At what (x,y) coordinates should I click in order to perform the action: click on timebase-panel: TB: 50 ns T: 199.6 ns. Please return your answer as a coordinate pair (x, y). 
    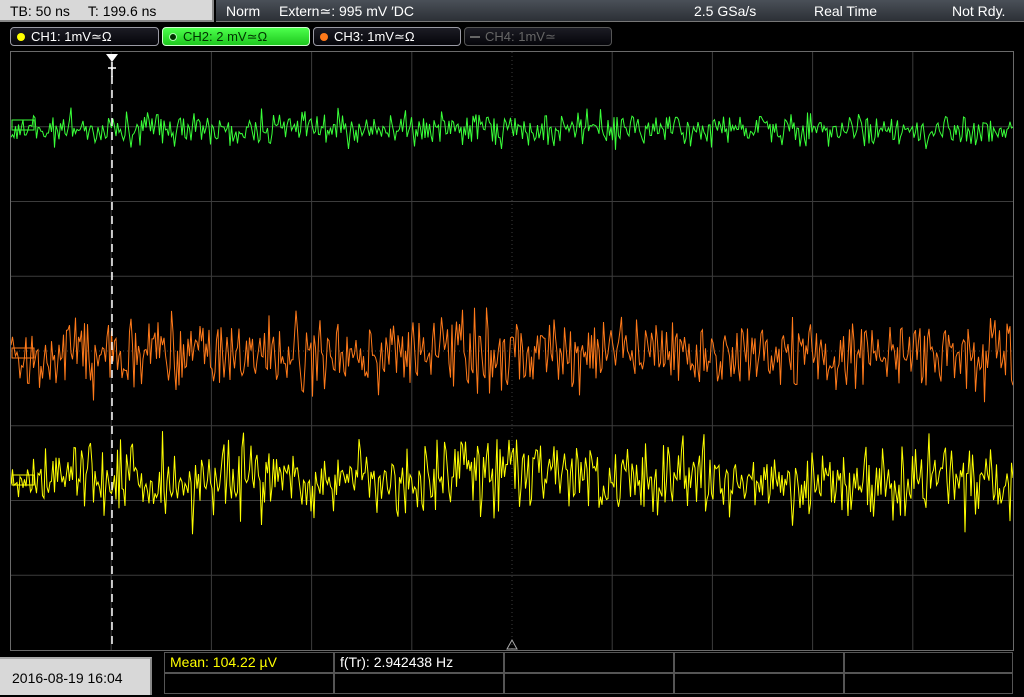
    Looking at the image, I should click on (107, 11).